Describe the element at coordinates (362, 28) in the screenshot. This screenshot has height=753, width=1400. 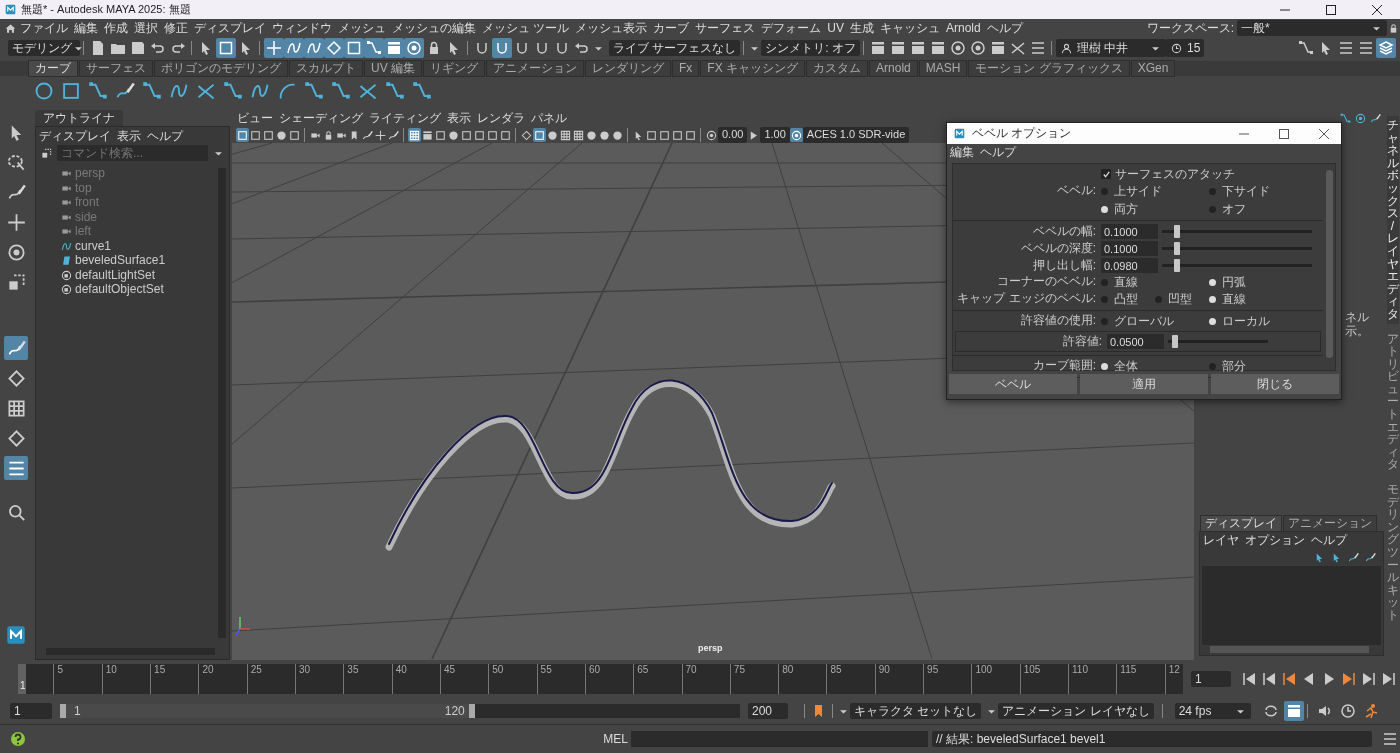
I see `menu-item: メッシュ` at that location.